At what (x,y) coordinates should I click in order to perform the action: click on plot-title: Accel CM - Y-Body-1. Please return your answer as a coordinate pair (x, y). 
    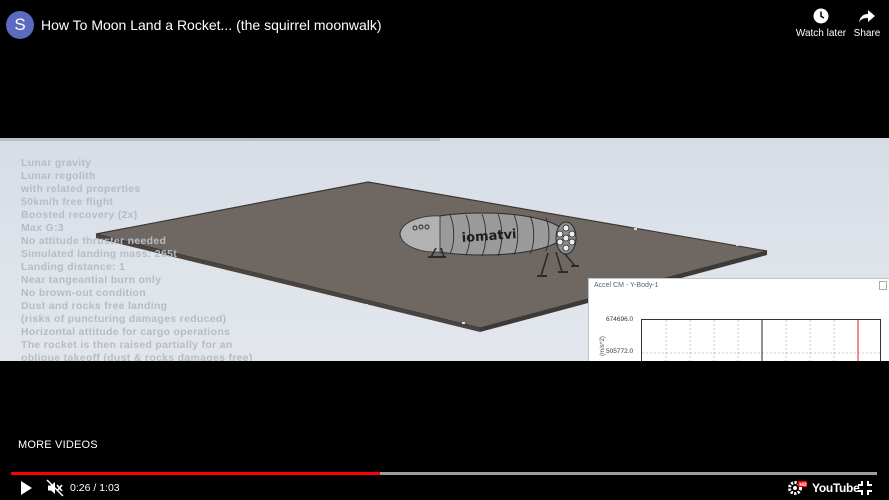
    Looking at the image, I should click on (626, 285).